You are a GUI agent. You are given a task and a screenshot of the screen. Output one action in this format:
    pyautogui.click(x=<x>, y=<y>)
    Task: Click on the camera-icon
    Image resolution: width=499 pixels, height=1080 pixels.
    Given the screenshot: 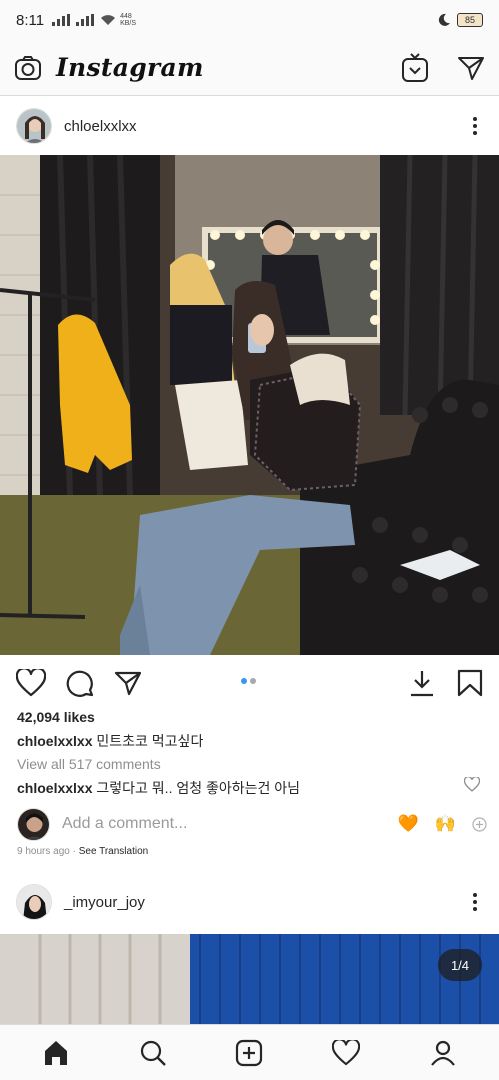 What is the action you would take?
    pyautogui.click(x=28, y=68)
    